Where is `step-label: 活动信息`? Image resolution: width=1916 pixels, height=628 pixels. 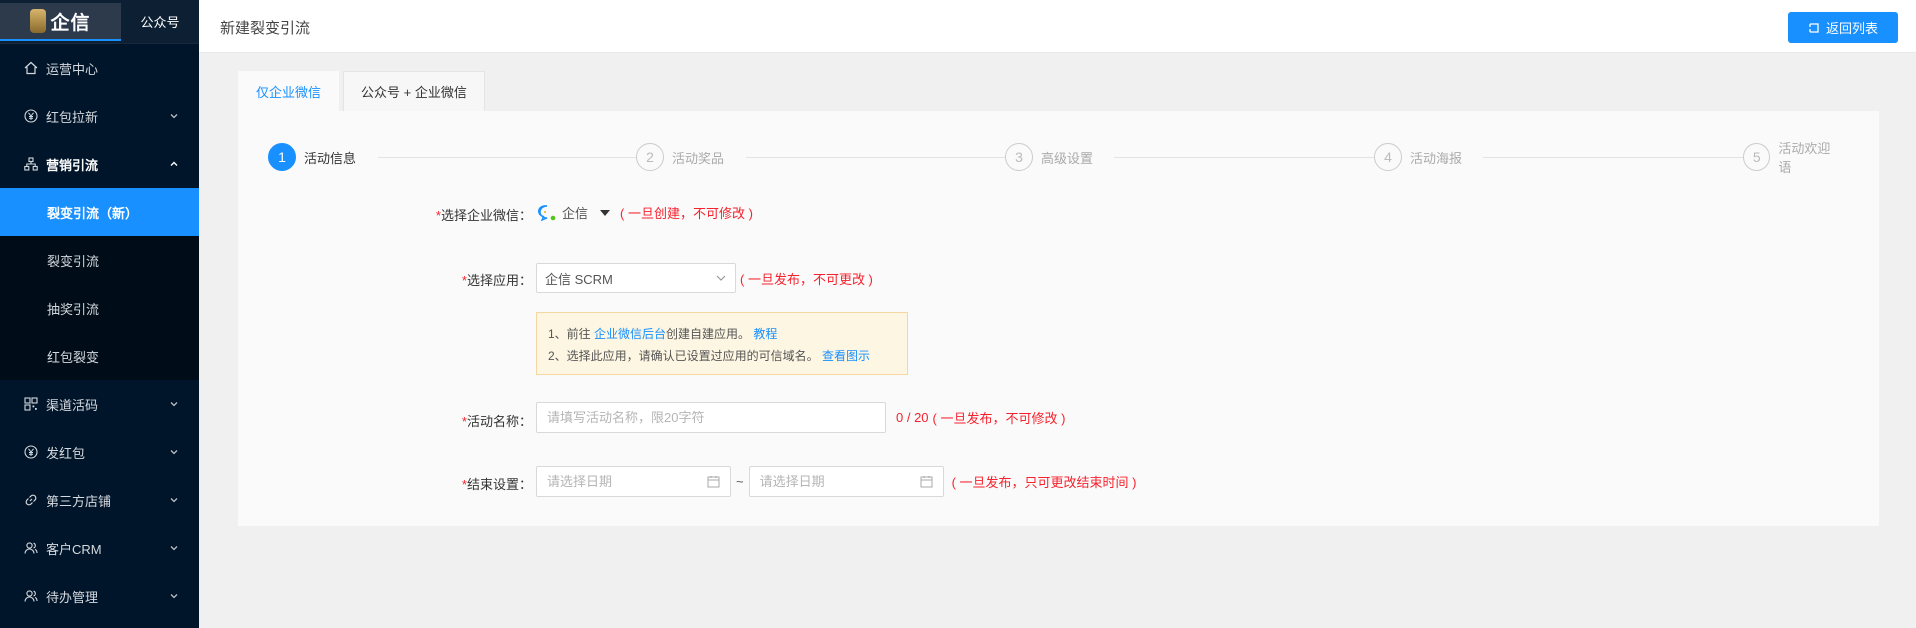 step-label: 活动信息 is located at coordinates (334, 157).